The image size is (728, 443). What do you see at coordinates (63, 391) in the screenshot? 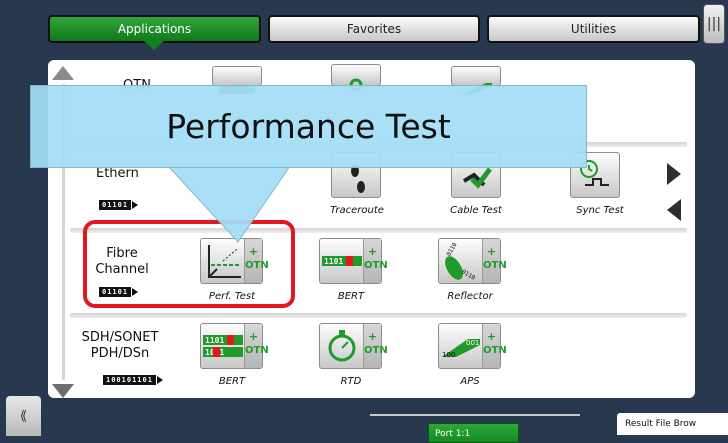
I see `scroll-down-icon` at bounding box center [63, 391].